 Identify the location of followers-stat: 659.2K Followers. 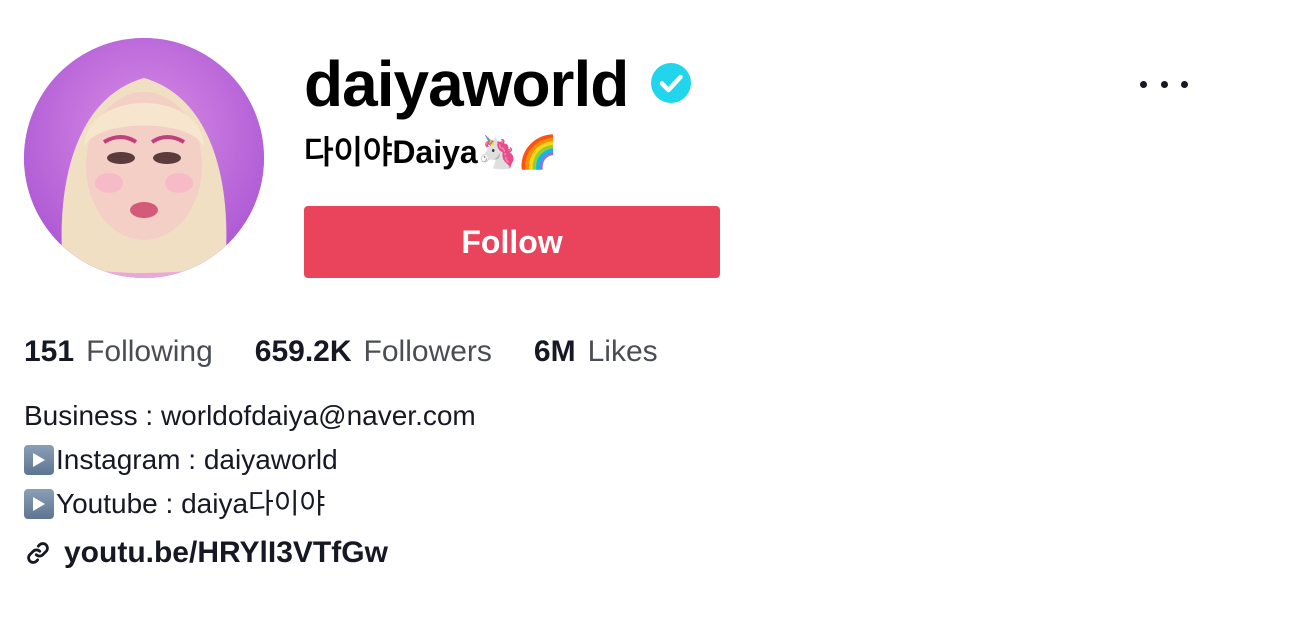
(373, 352).